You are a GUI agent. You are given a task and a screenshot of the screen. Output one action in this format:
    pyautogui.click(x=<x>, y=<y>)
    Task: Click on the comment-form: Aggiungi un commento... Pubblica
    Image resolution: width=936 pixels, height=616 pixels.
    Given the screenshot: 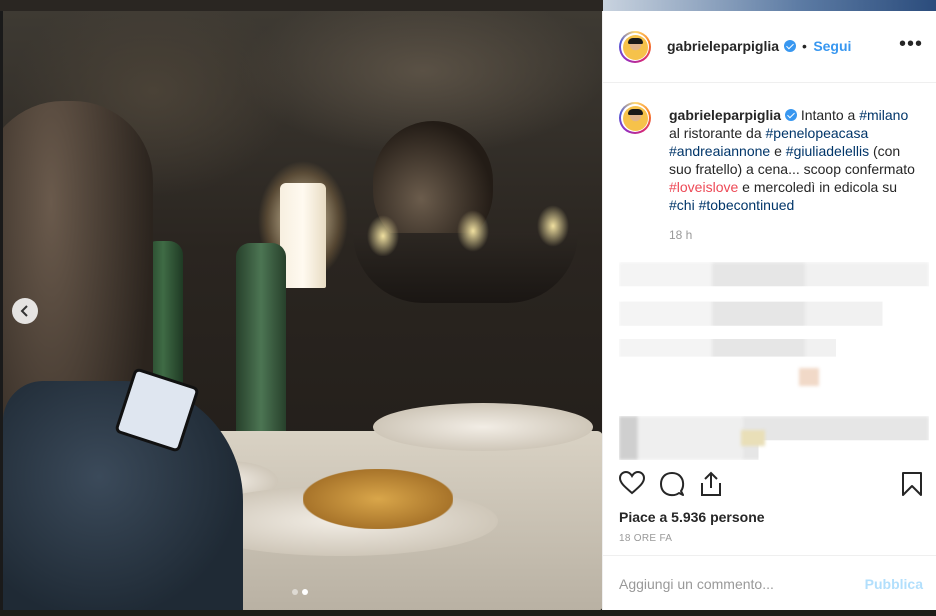 What is the action you would take?
    pyautogui.click(x=769, y=583)
    